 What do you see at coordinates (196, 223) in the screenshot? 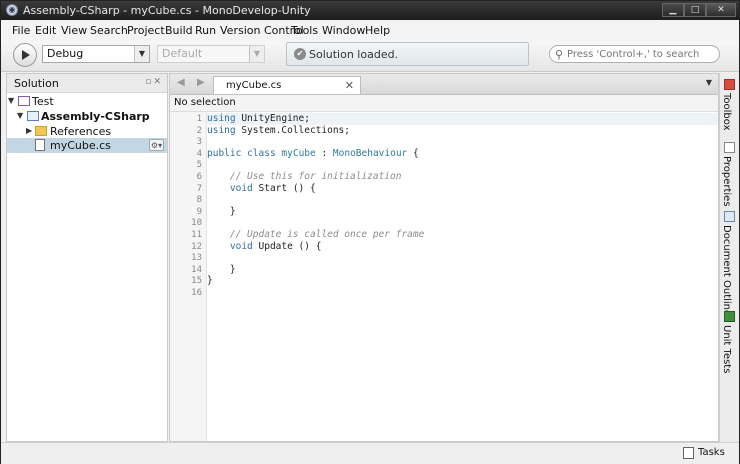
I see `line-number: 10` at bounding box center [196, 223].